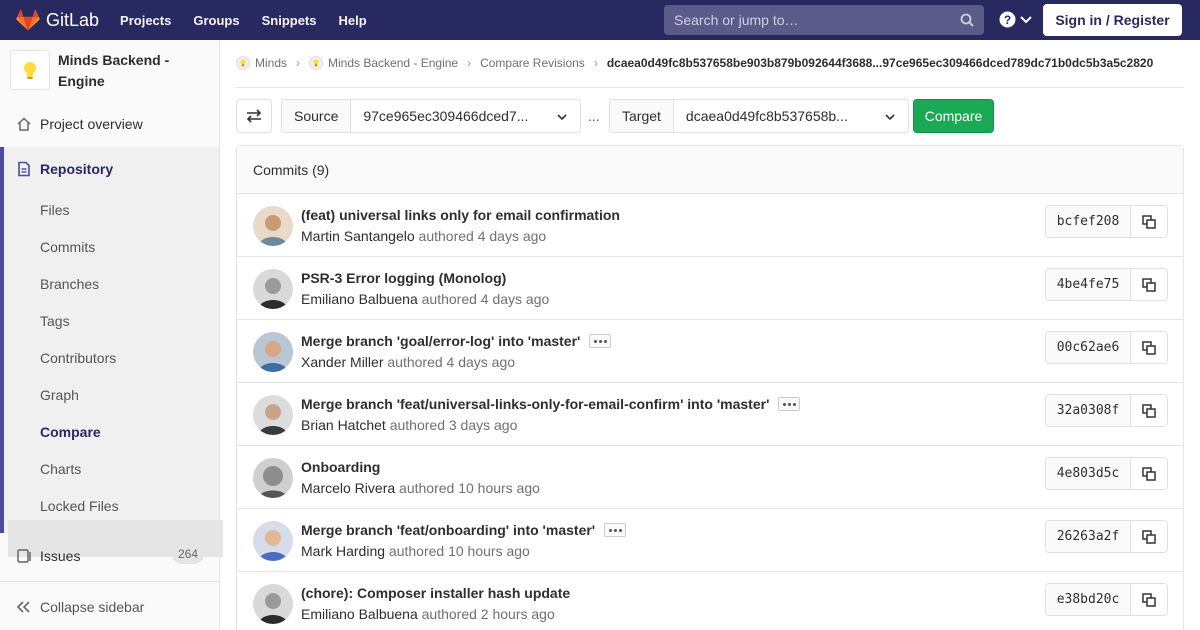 The width and height of the screenshot is (1200, 630). Describe the element at coordinates (216, 20) in the screenshot. I see `nav-groups: Groups` at that location.